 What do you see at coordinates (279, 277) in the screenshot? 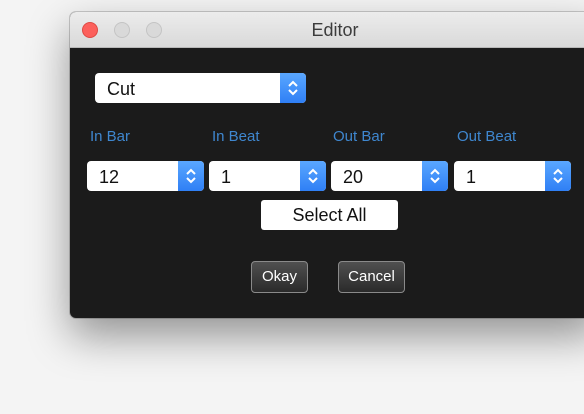
I see `okay-button: Okay` at bounding box center [279, 277].